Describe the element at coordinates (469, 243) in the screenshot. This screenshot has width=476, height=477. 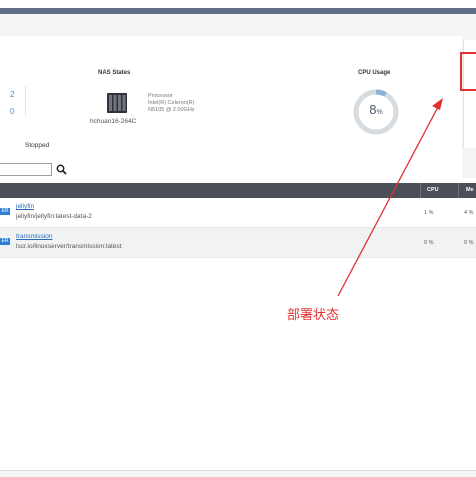
I see `mem-cell: 0 %` at that location.